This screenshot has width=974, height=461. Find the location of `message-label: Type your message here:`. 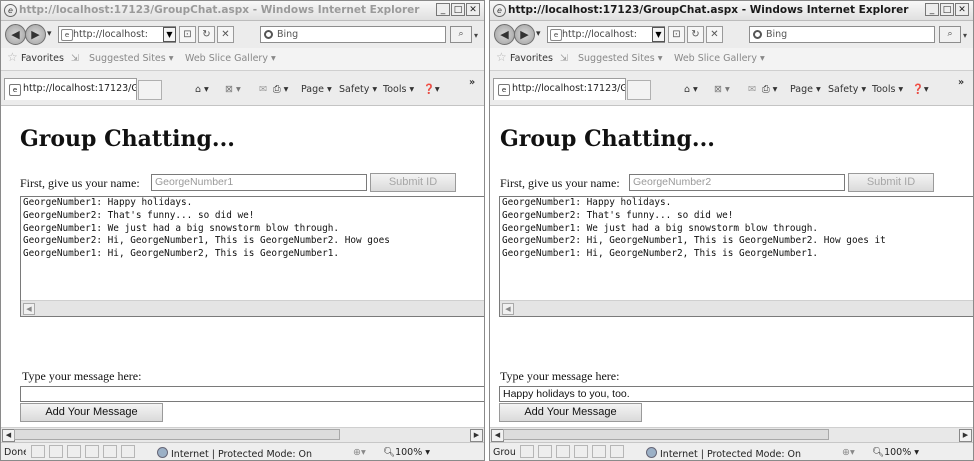

message-label: Type your message here: is located at coordinates (82, 376).